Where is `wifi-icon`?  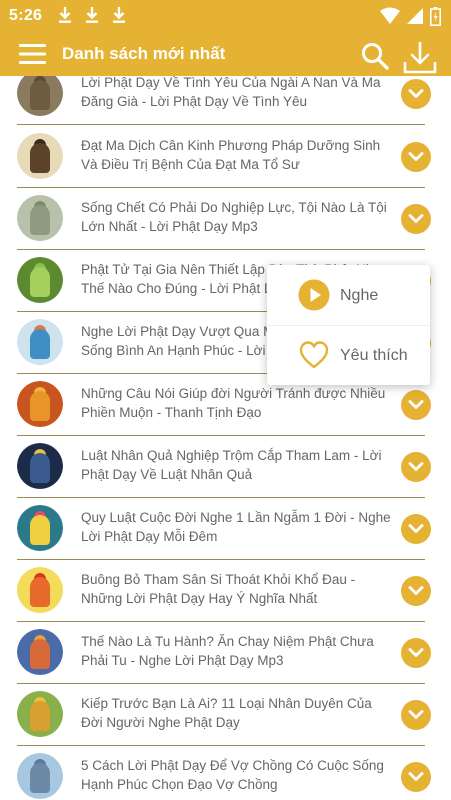
wifi-icon is located at coordinates (390, 15).